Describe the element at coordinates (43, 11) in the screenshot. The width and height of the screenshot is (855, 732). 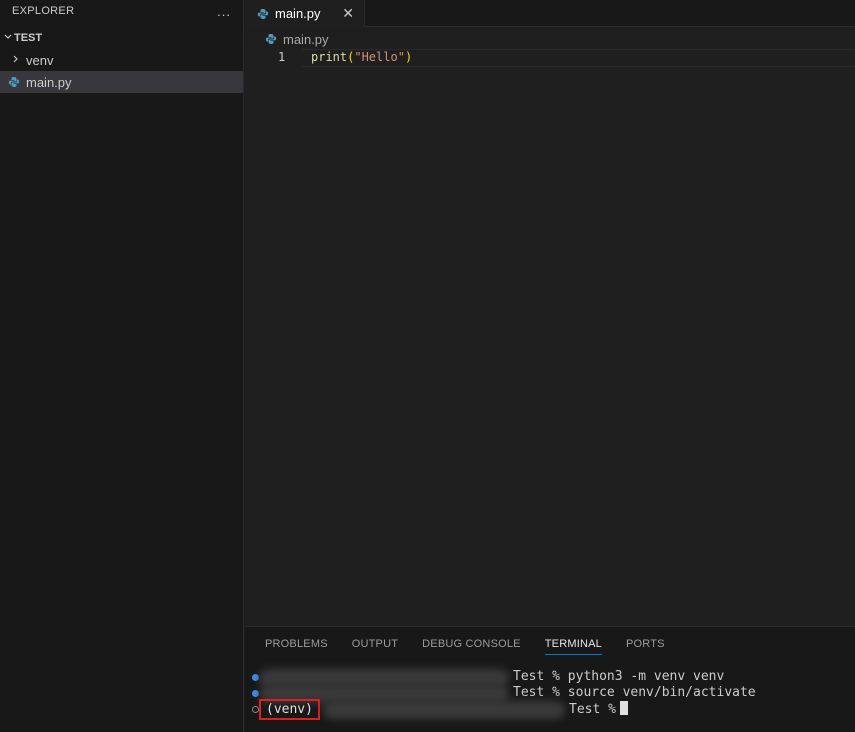
I see `explorer-title: EXPLORER` at that location.